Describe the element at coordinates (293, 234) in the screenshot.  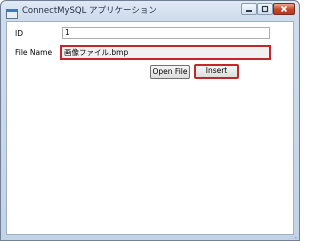
I see `resize-grip-icon` at that location.